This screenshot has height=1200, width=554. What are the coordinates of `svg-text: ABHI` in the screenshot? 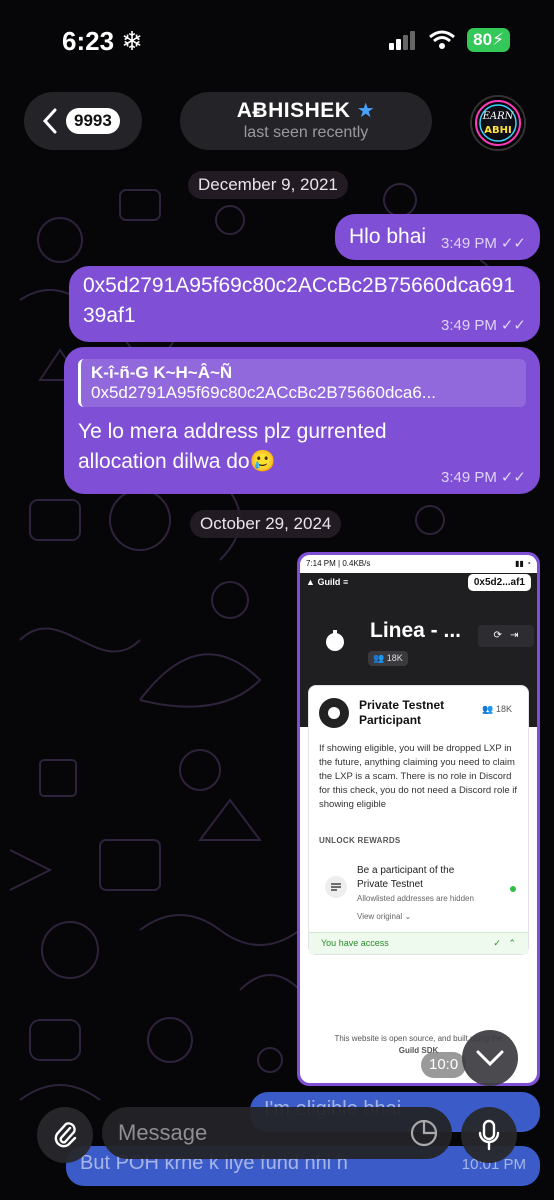 It's located at (497, 130).